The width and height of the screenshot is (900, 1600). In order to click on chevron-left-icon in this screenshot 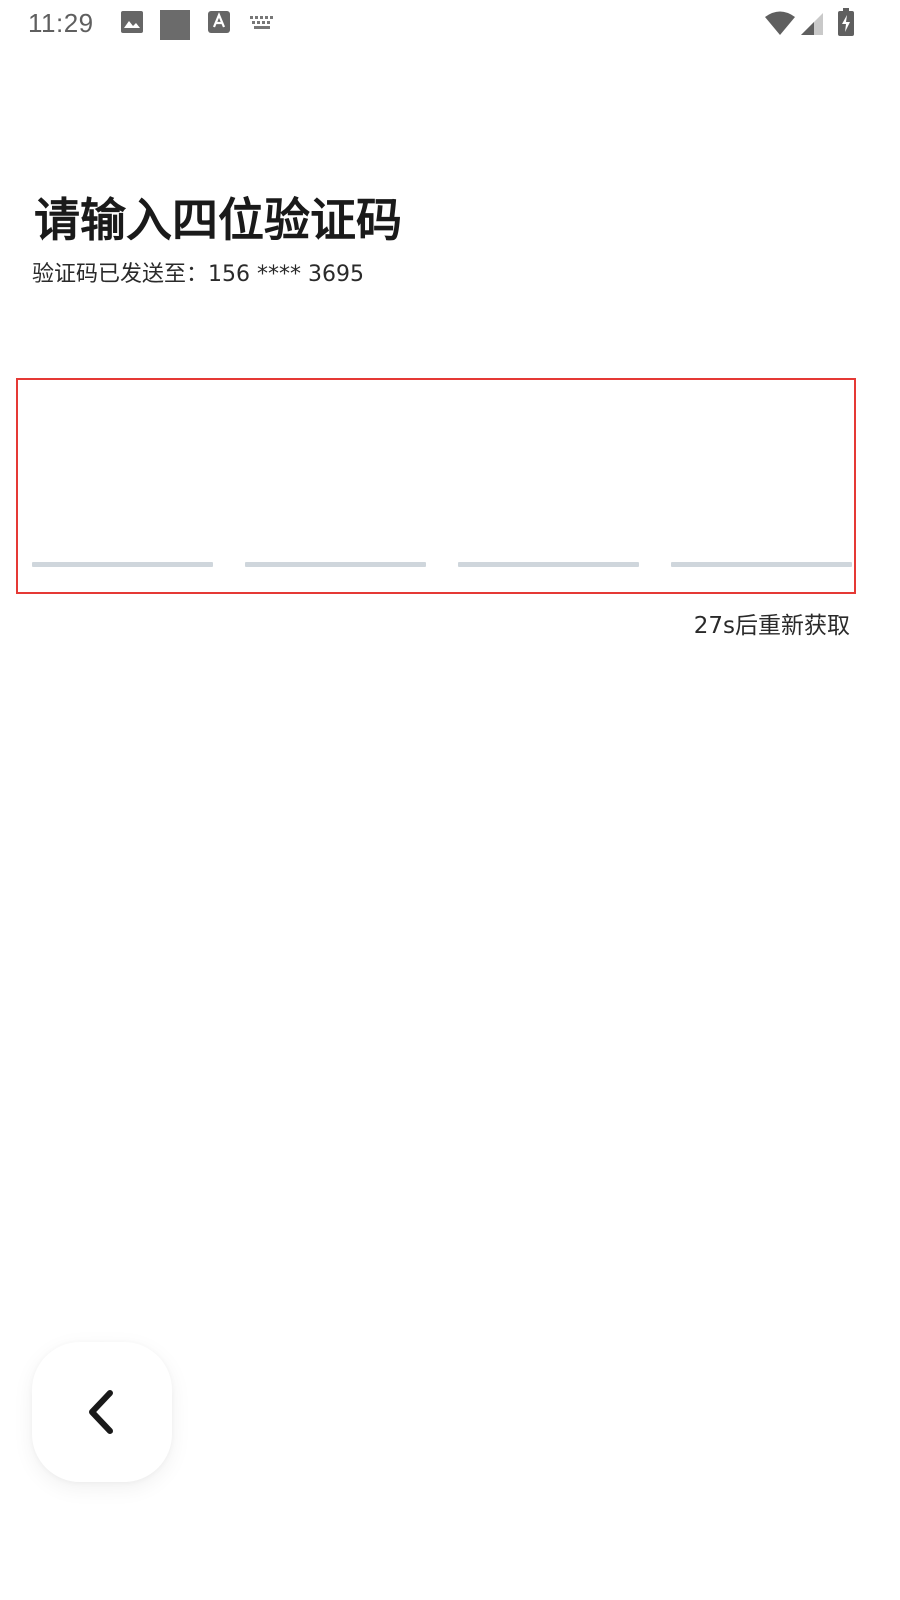, I will do `click(101, 1412)`.